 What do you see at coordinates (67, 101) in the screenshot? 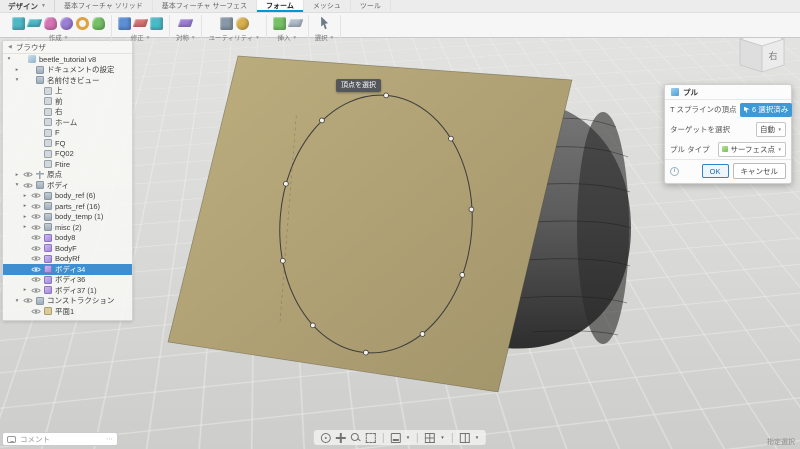
I see `browser-item: 前` at bounding box center [67, 101].